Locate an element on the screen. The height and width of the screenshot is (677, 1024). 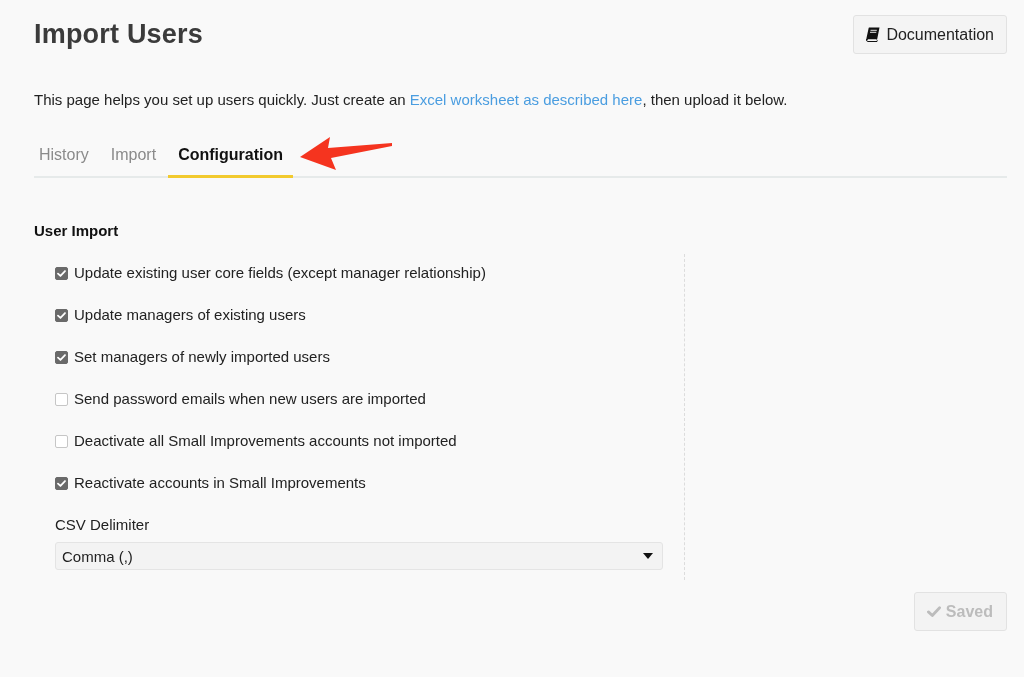
delimiter-select: Comma (,) is located at coordinates (359, 556).